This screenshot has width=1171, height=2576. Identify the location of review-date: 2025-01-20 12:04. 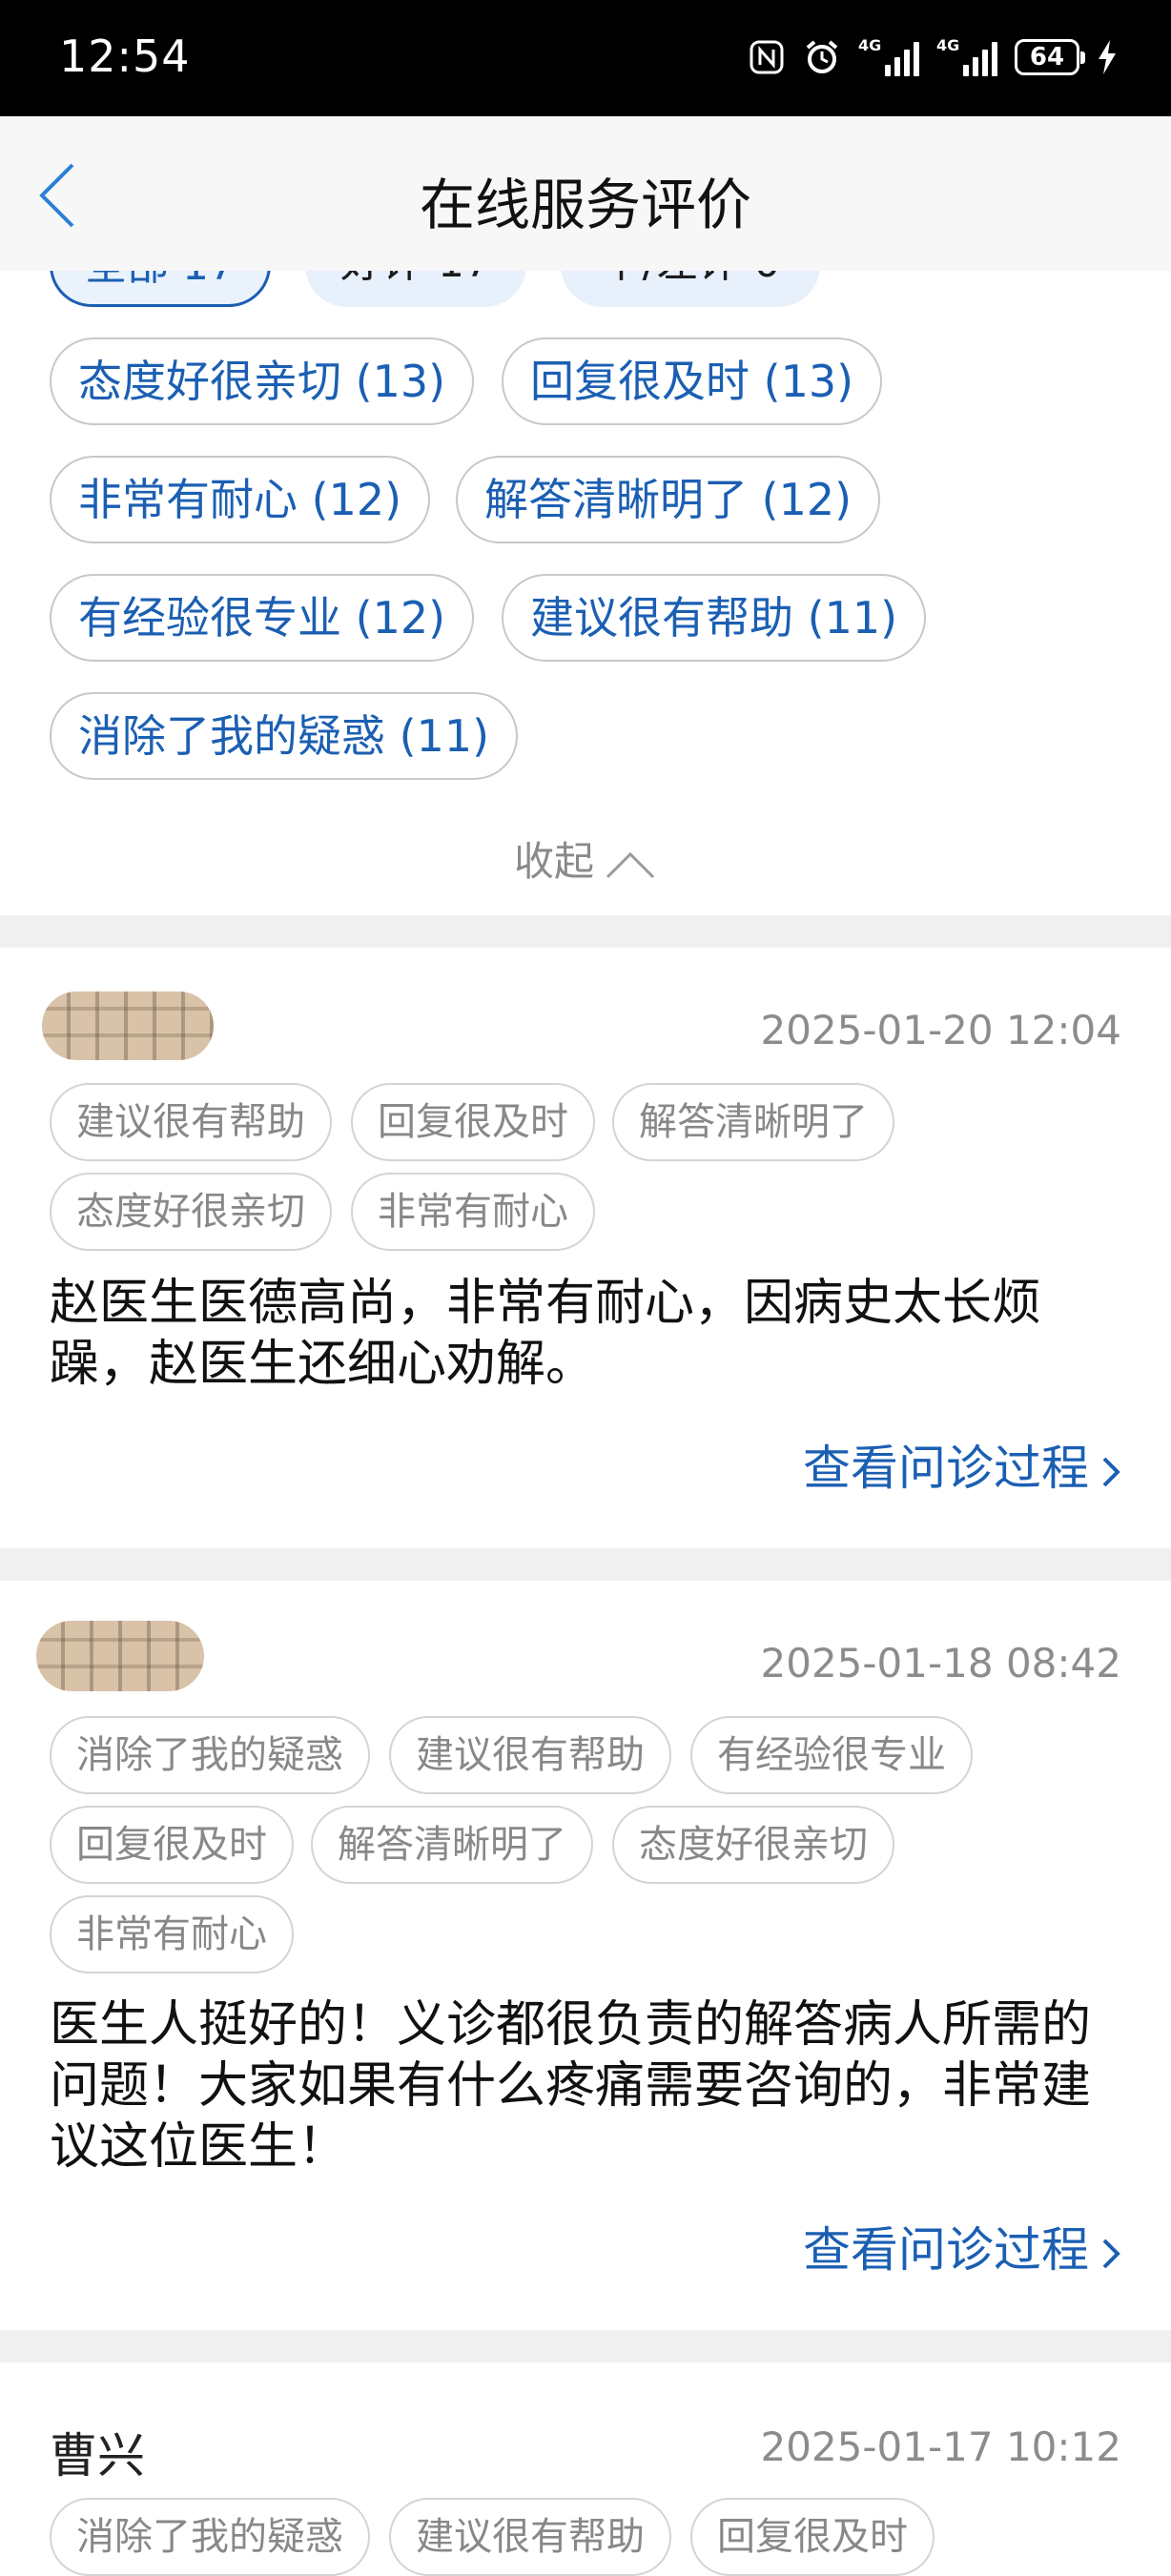
(940, 1030).